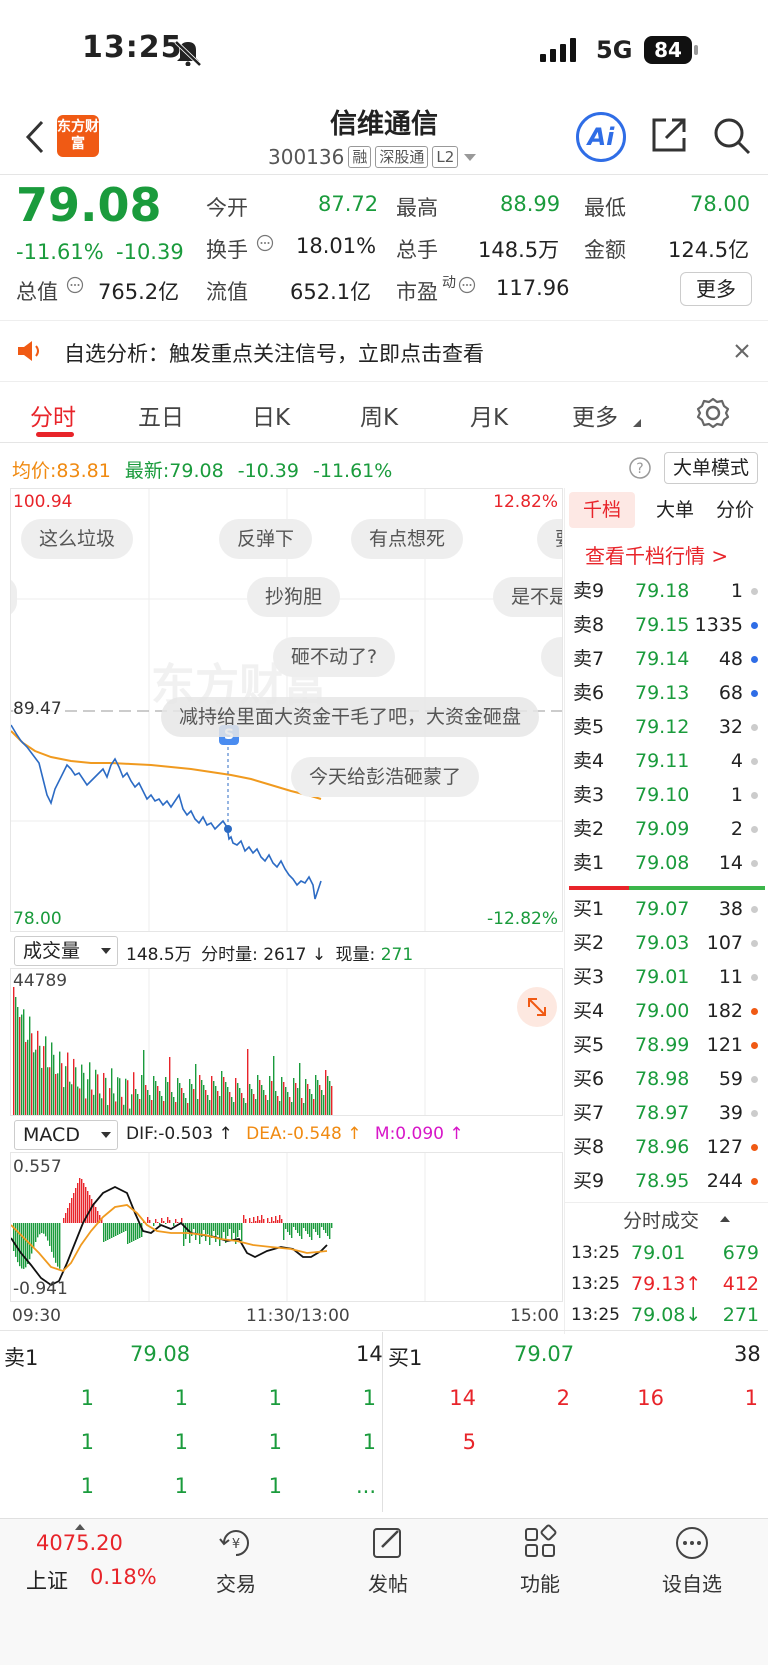 Image resolution: width=768 pixels, height=1665 pixels. I want to click on order-book-row: 买5 78.99 121, so click(665, 1045).